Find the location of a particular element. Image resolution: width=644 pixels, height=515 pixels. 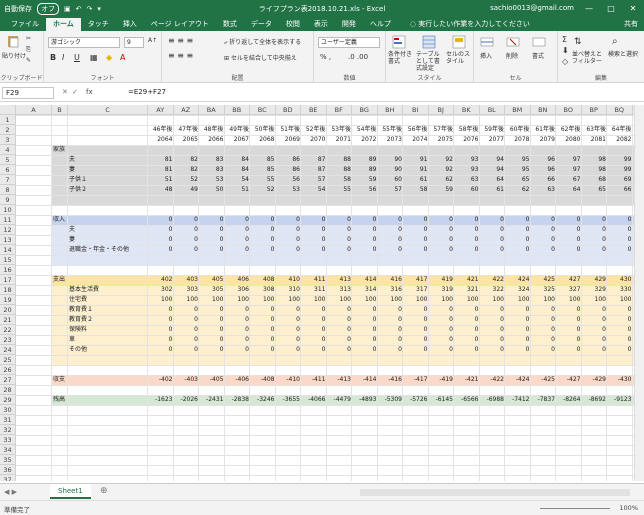

enter-icon: ✓ is located at coordinates (75, 92).